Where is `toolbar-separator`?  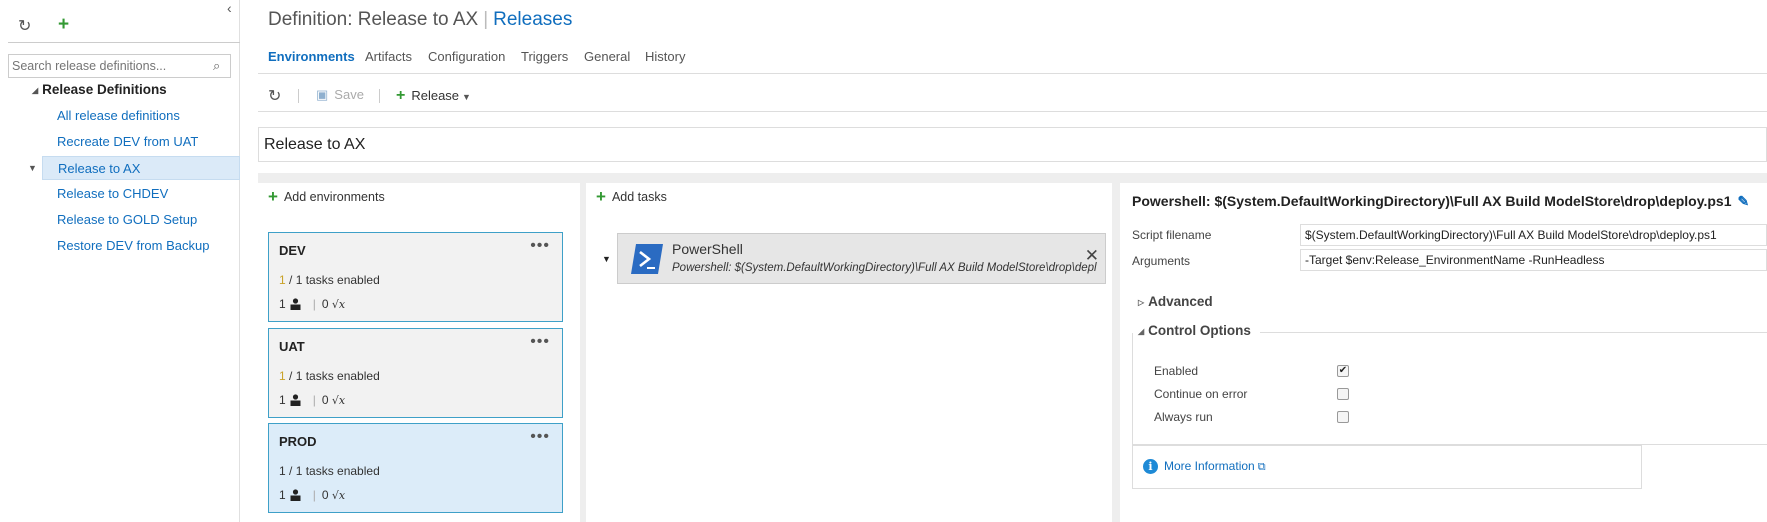
toolbar-separator is located at coordinates (298, 96).